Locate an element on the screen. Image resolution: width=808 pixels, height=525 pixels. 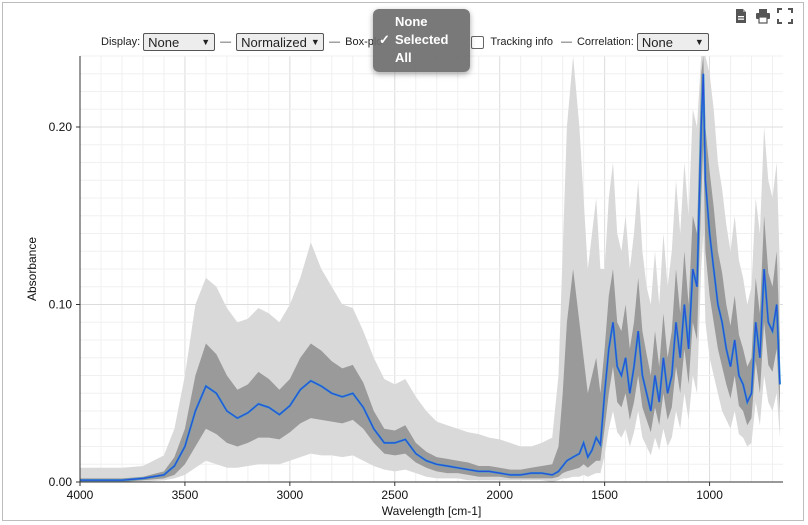
checkmark-icon: ✓ is located at coordinates (384, 39).